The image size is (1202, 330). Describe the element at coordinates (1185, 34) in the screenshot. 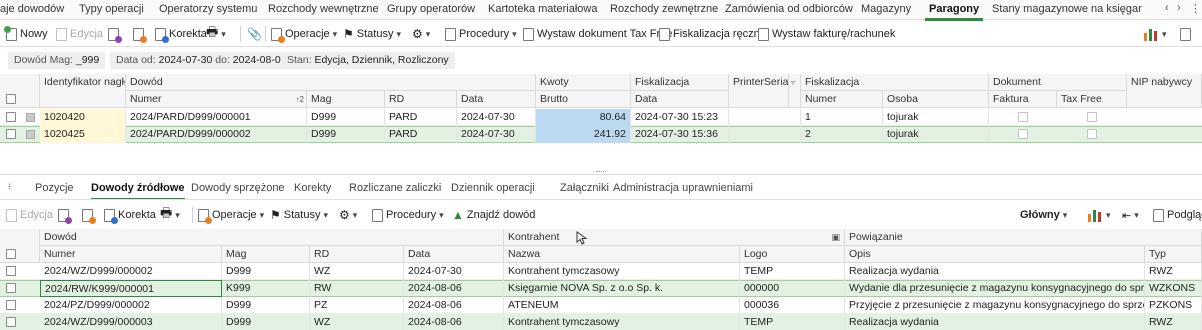

I see `layout-button` at that location.